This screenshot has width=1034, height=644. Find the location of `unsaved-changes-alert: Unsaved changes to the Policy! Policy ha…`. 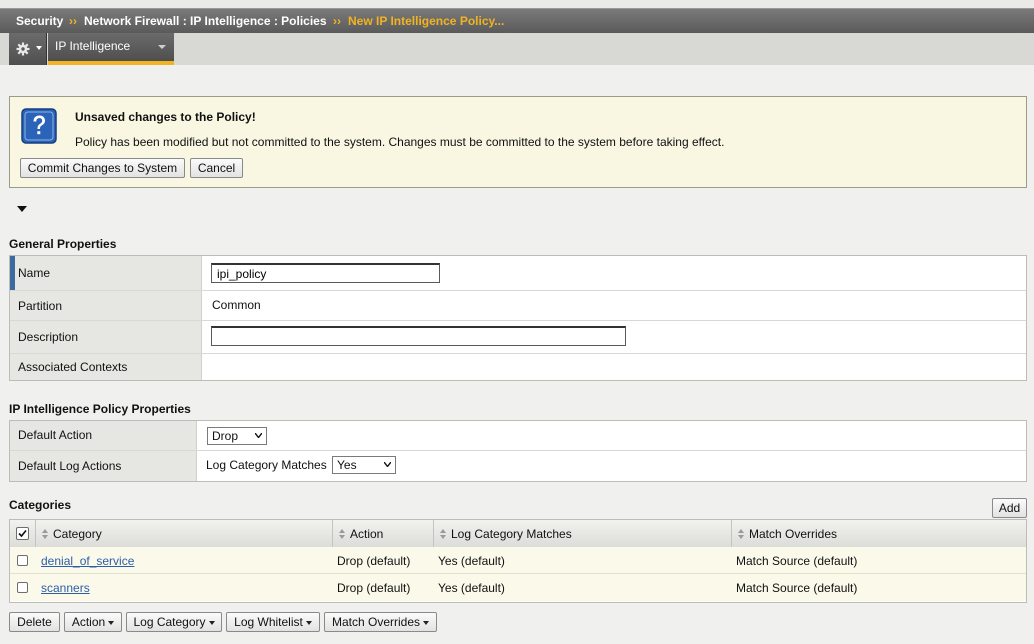

unsaved-changes-alert: Unsaved changes to the Policy! Policy ha… is located at coordinates (518, 142).